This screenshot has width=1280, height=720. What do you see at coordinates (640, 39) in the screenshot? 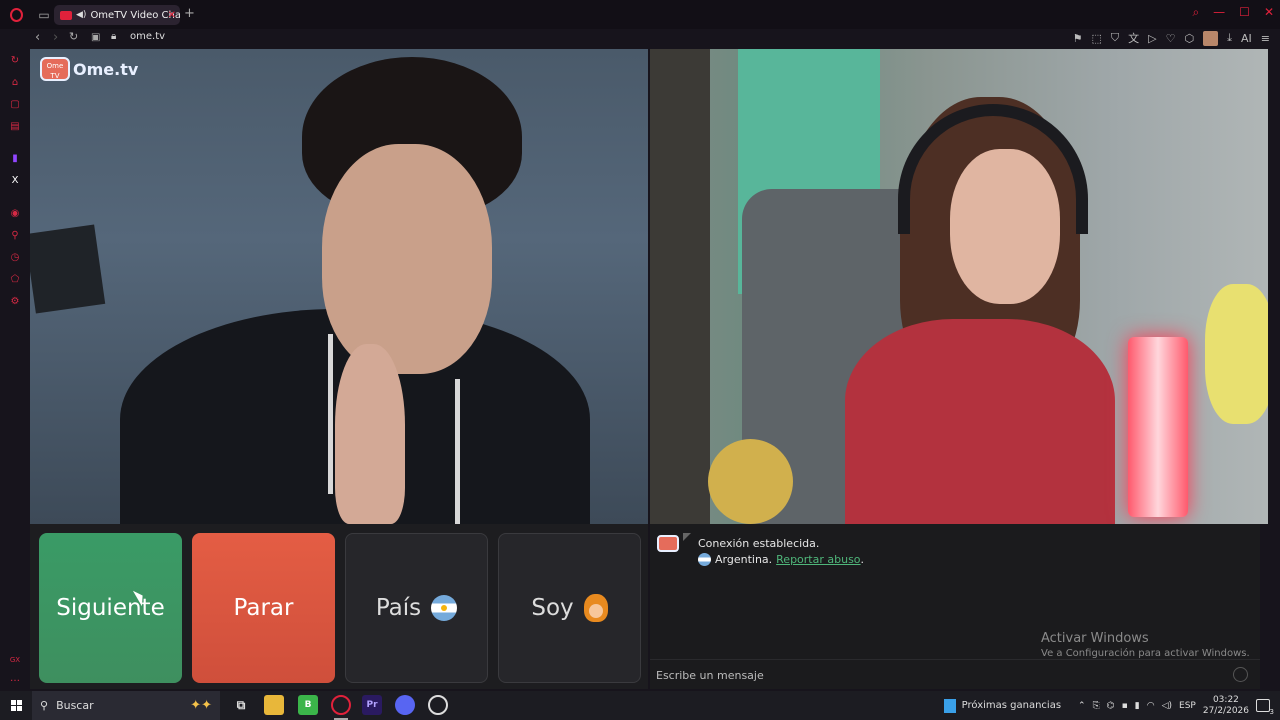
I see `address-bar: ‹ › ↻ ▣ 🔒︎ ome.tv ⚑ ⬚ ⛉ 文 ▷ ♡ ⬡ ⤓ AI ≡` at bounding box center [640, 39].